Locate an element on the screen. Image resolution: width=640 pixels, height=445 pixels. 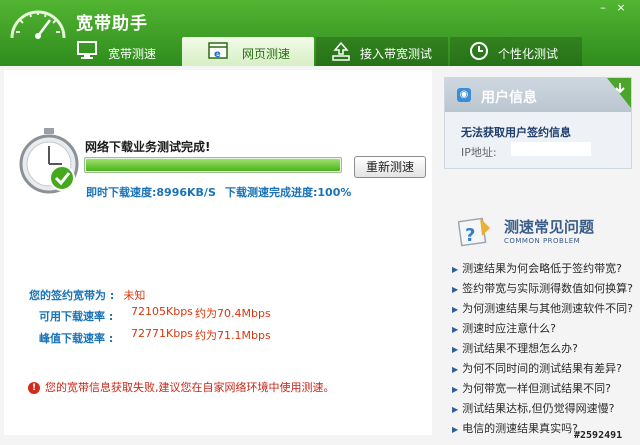
retest-button: 重新测速 is located at coordinates (390, 167).